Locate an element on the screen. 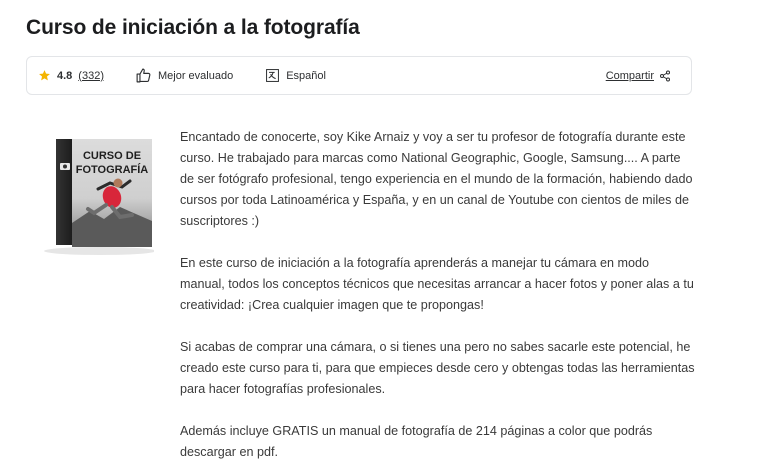  rating-value: 4.8 is located at coordinates (65, 75).